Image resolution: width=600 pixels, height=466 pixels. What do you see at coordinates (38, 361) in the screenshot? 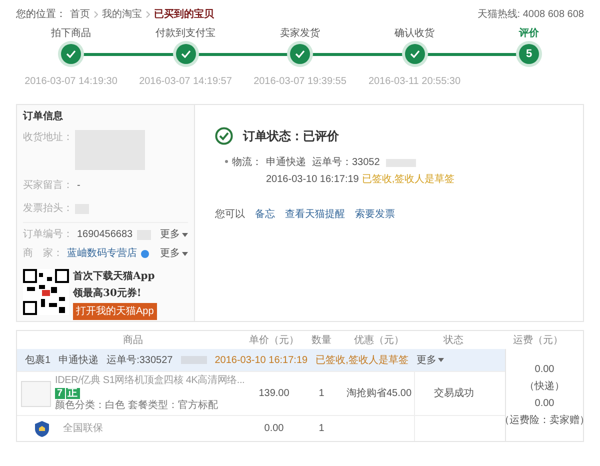
I see `package-name: 包裹1` at bounding box center [38, 361].